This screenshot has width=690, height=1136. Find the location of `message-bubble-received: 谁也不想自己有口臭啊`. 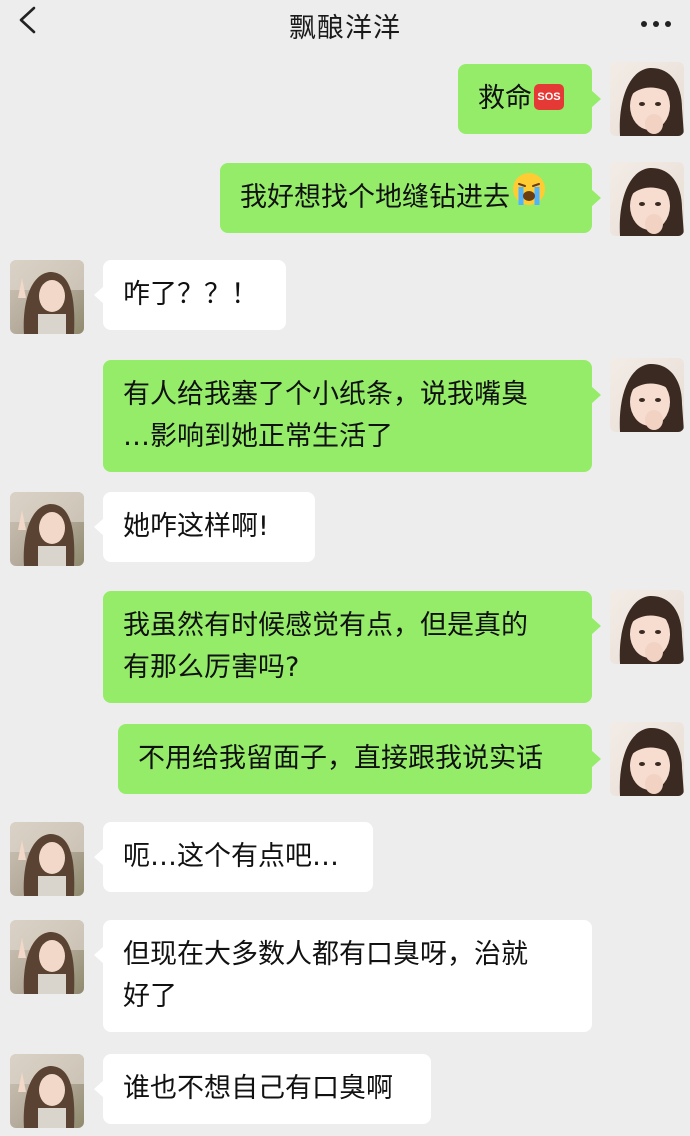

message-bubble-received: 谁也不想自己有口臭啊 is located at coordinates (262, 1089).